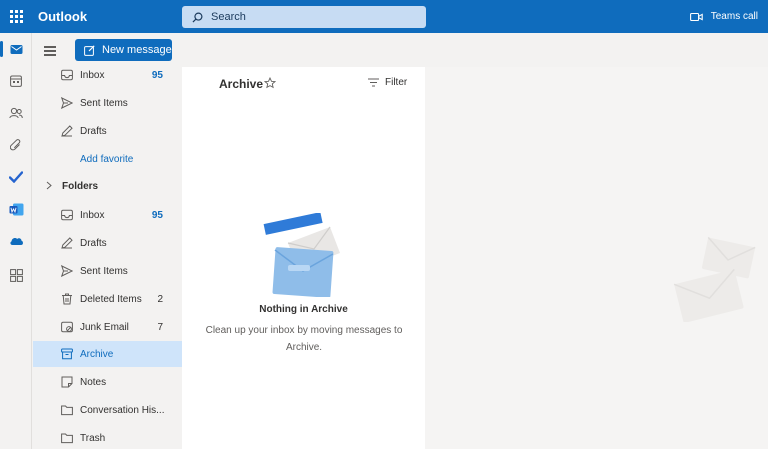 The image size is (768, 449). I want to click on archive-icon, so click(67, 354).